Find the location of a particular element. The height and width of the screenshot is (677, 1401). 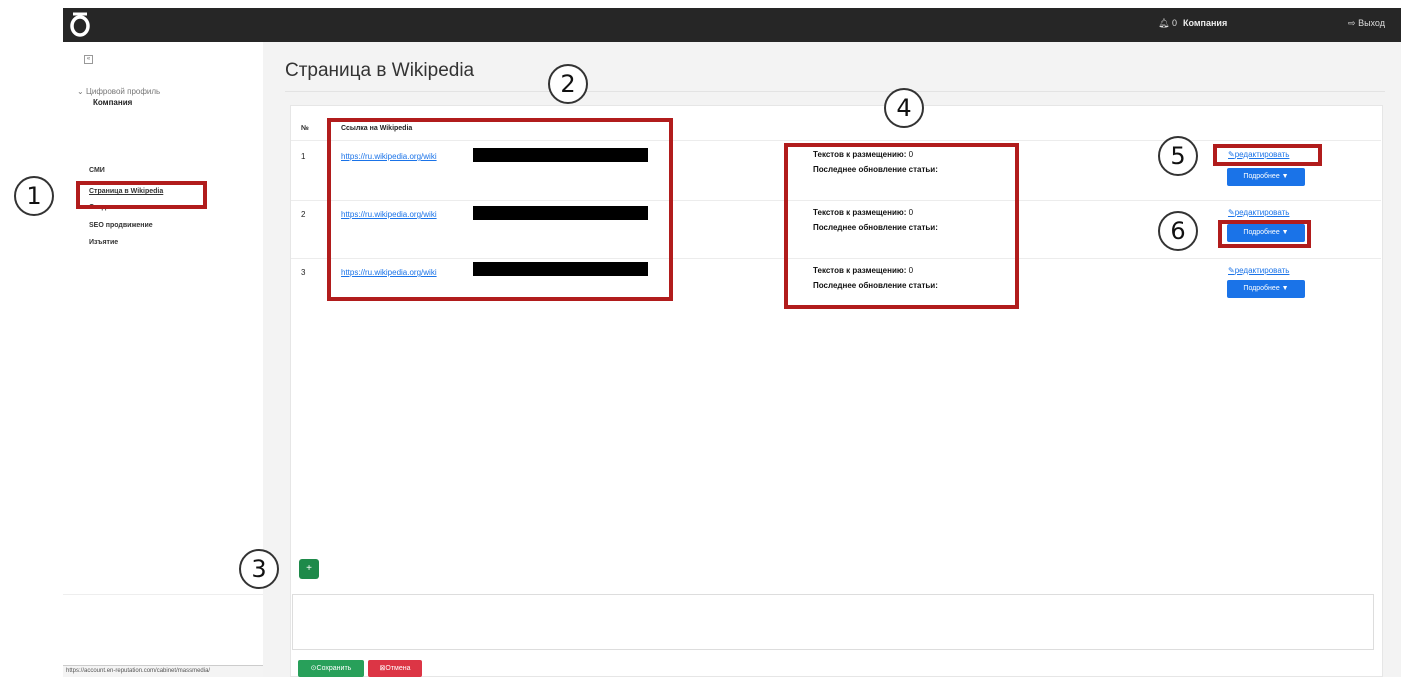

sidebar-item-seo: SEO продвижение is located at coordinates (121, 225).